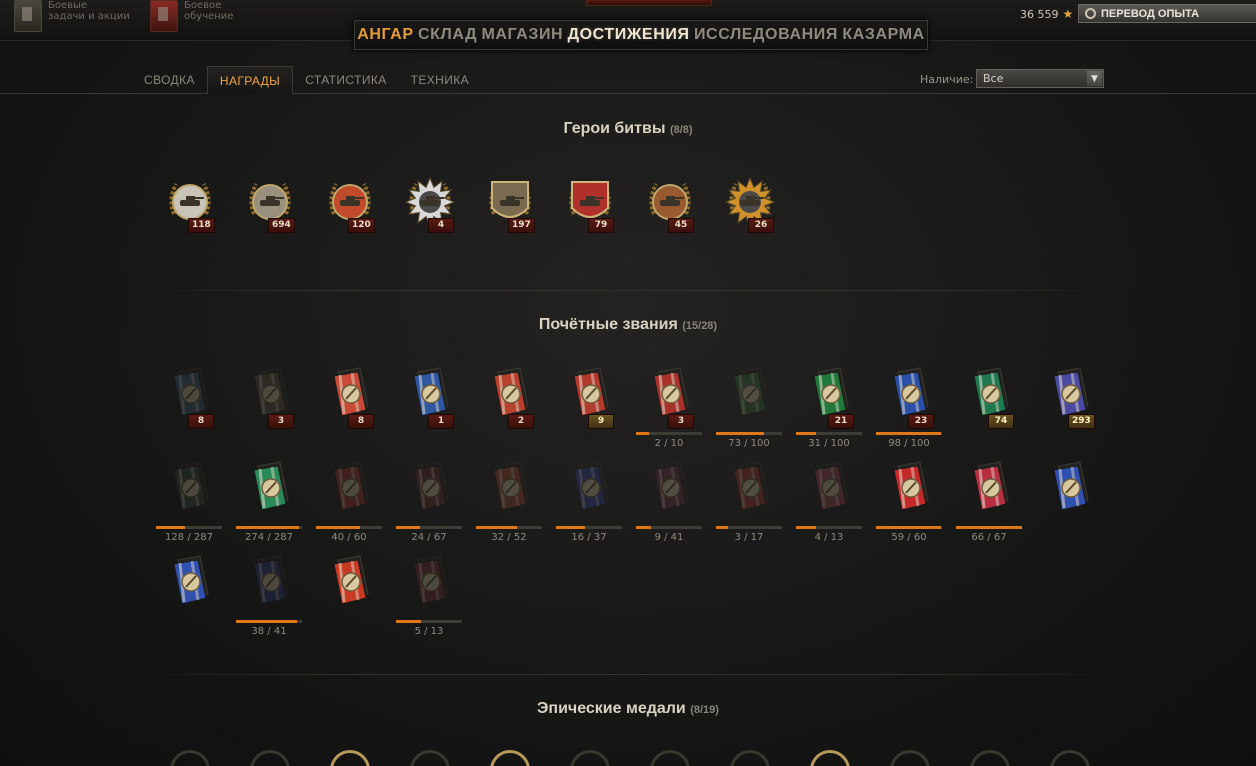  What do you see at coordinates (910, 502) in the screenshot?
I see `honor-medal: 59 / 60` at bounding box center [910, 502].